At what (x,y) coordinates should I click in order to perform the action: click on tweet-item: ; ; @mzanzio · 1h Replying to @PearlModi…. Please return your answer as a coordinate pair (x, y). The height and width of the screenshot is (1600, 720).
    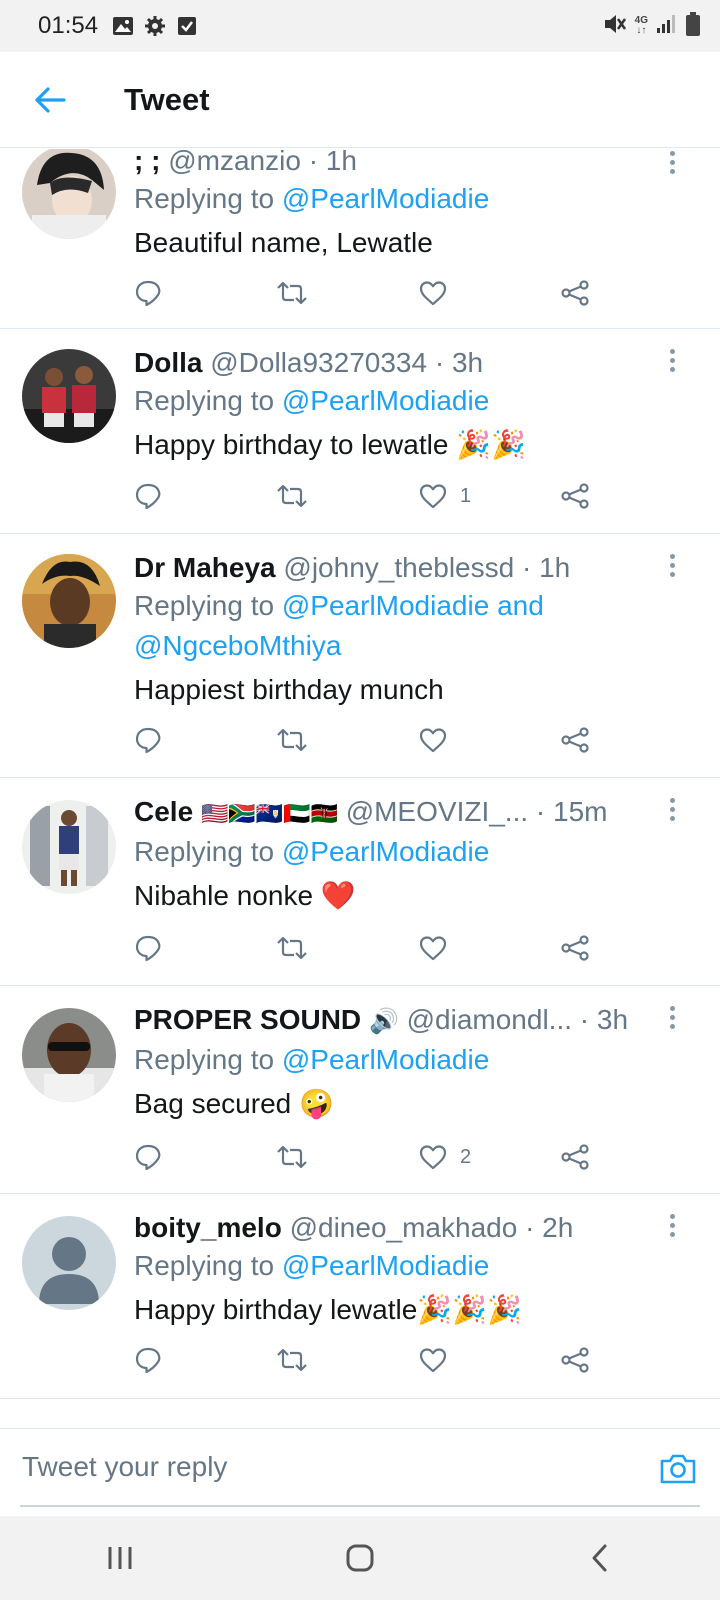
    Looking at the image, I should click on (360, 239).